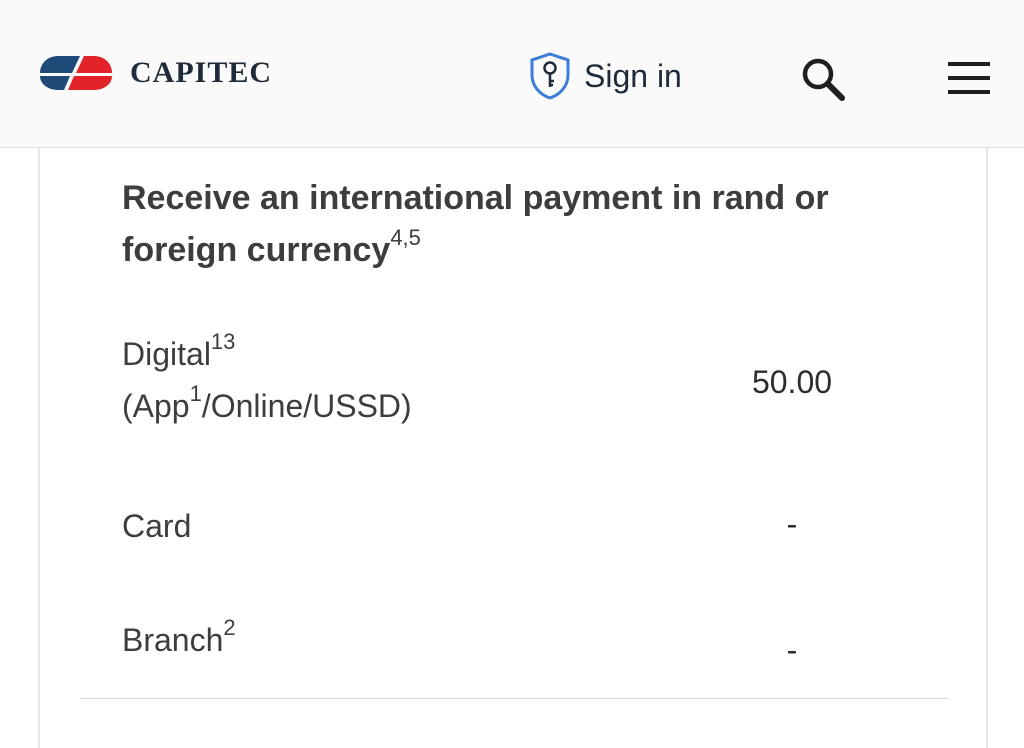 The width and height of the screenshot is (1024, 748). I want to click on footnote-ref: 4,5, so click(405, 237).